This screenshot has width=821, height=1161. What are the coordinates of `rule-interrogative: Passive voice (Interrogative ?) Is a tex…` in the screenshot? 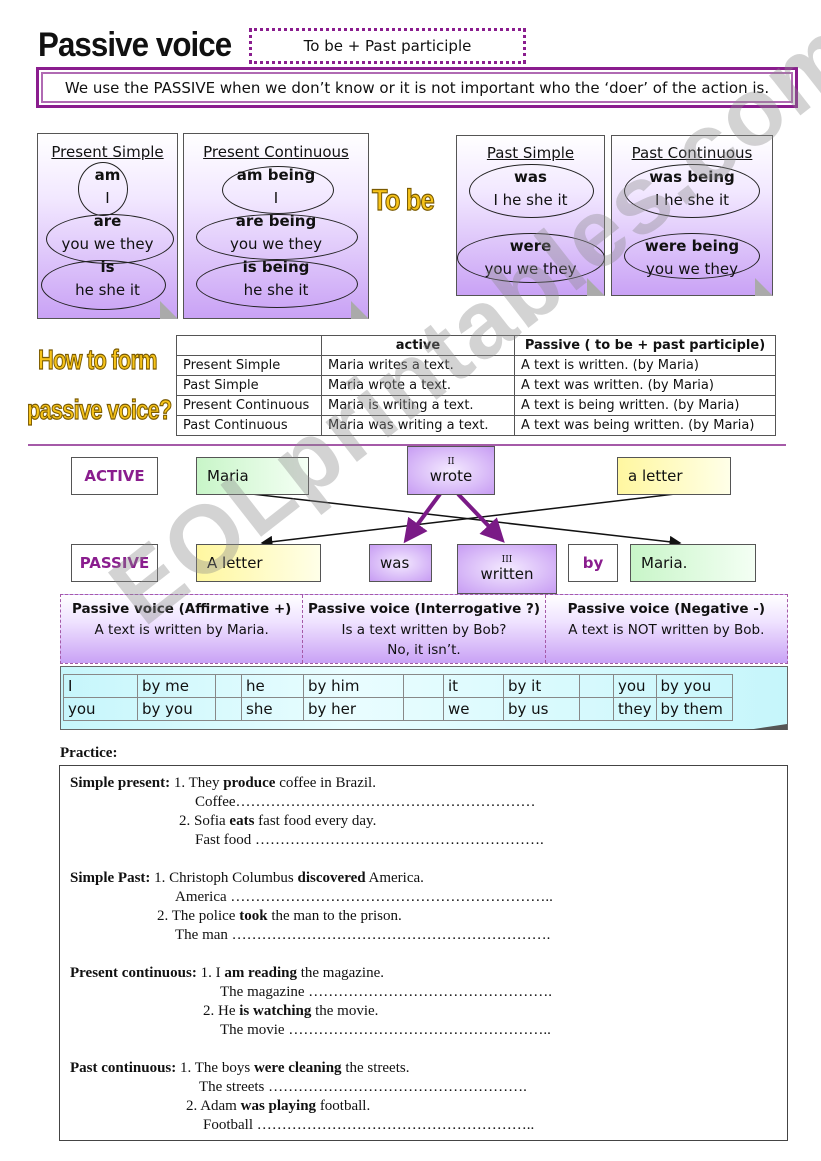 It's located at (424, 629).